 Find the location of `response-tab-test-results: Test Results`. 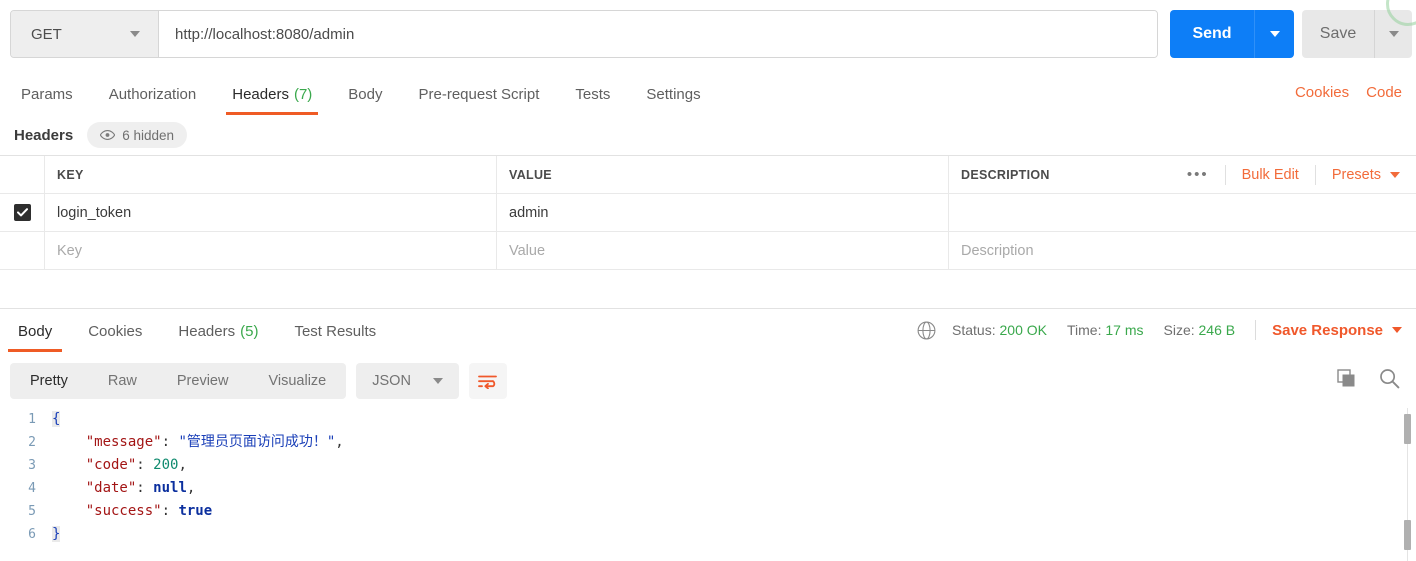

response-tab-test-results: Test Results is located at coordinates (335, 331).